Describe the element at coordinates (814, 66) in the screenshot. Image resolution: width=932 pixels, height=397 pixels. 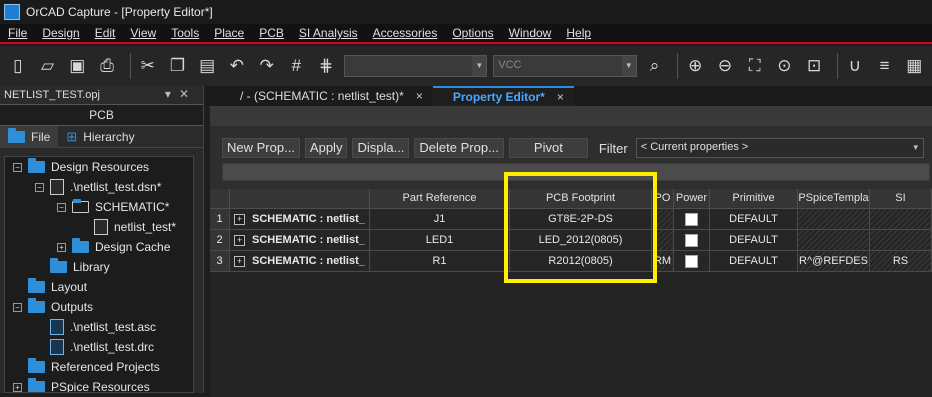
I see `zoom-select-icon: ⊡` at that location.